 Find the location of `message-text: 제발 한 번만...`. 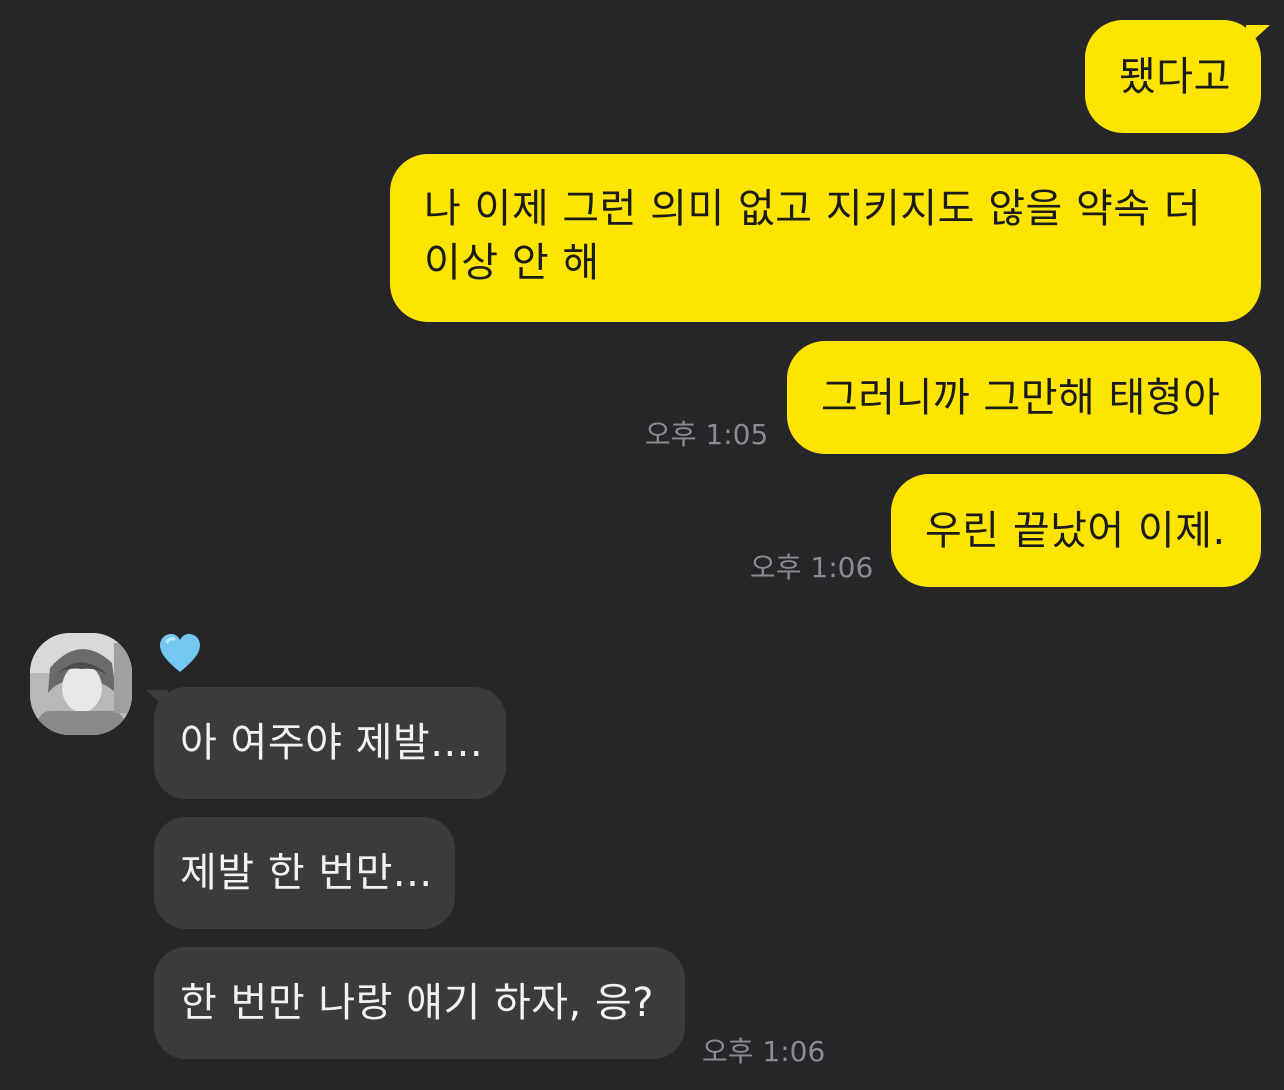

message-text: 제발 한 번만... is located at coordinates (306, 873).